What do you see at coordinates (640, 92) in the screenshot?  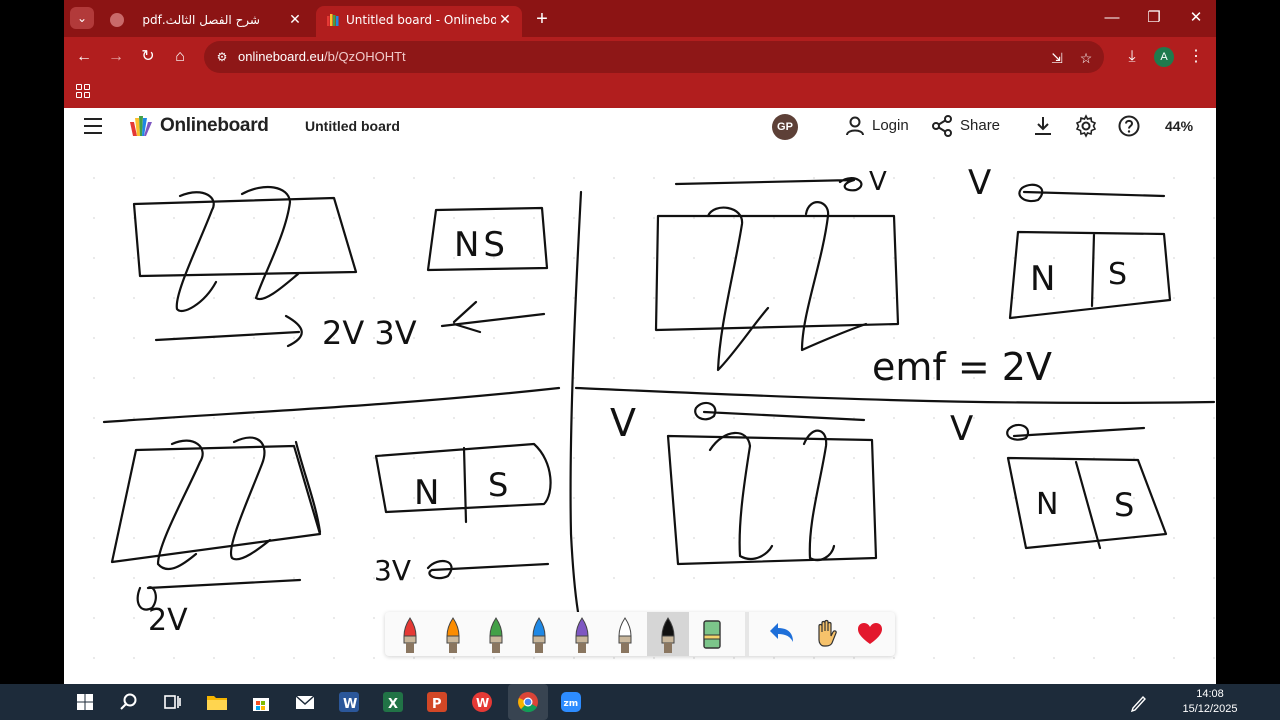 I see `bookmarks-bar` at bounding box center [640, 92].